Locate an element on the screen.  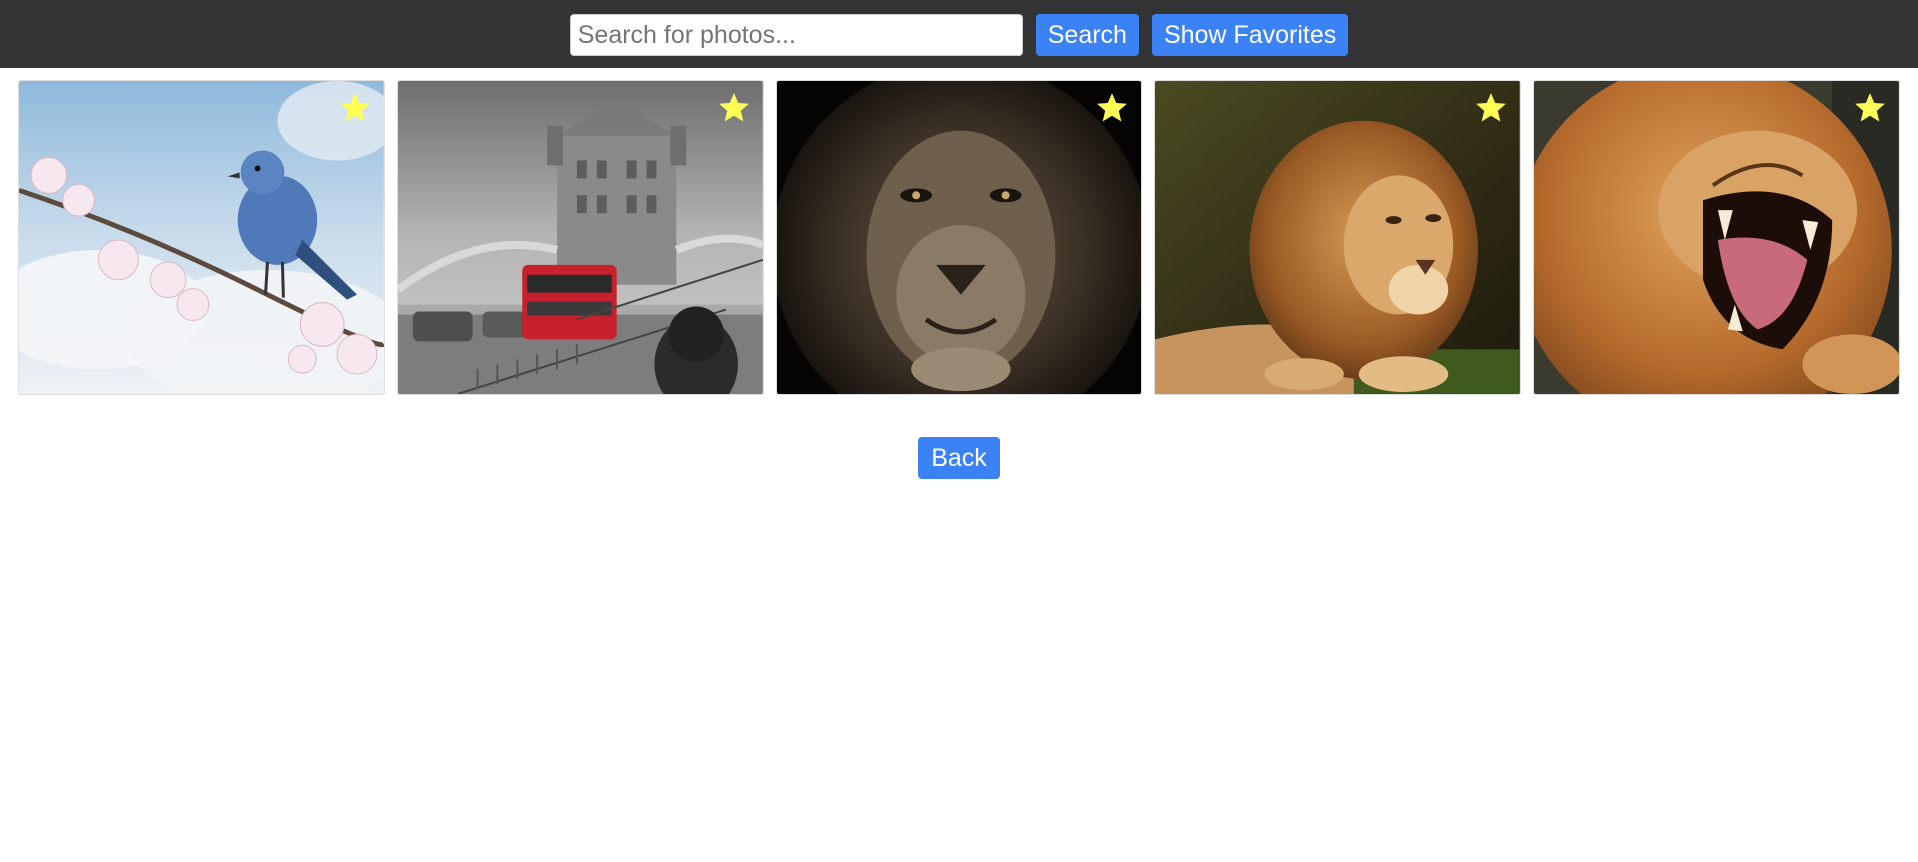
photo-lion-resting-image is located at coordinates (1338, 237).